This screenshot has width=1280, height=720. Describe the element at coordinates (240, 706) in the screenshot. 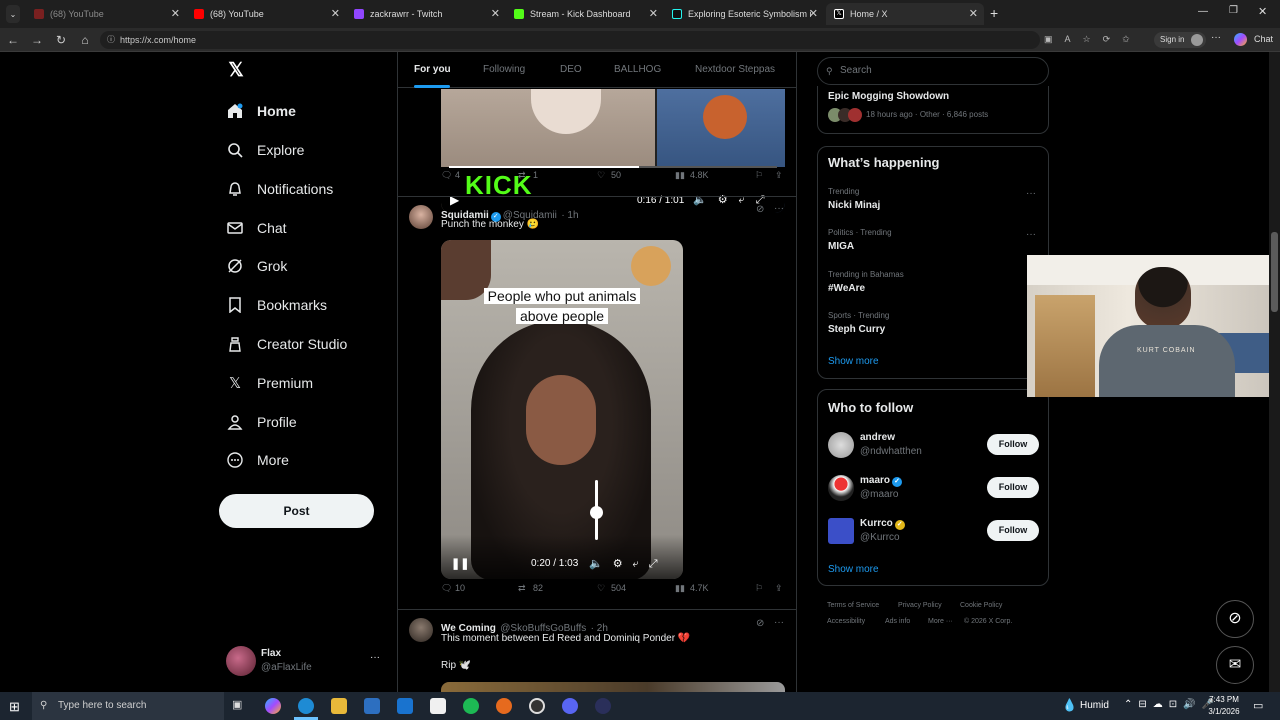

I see `task-view-icon: ▣` at that location.